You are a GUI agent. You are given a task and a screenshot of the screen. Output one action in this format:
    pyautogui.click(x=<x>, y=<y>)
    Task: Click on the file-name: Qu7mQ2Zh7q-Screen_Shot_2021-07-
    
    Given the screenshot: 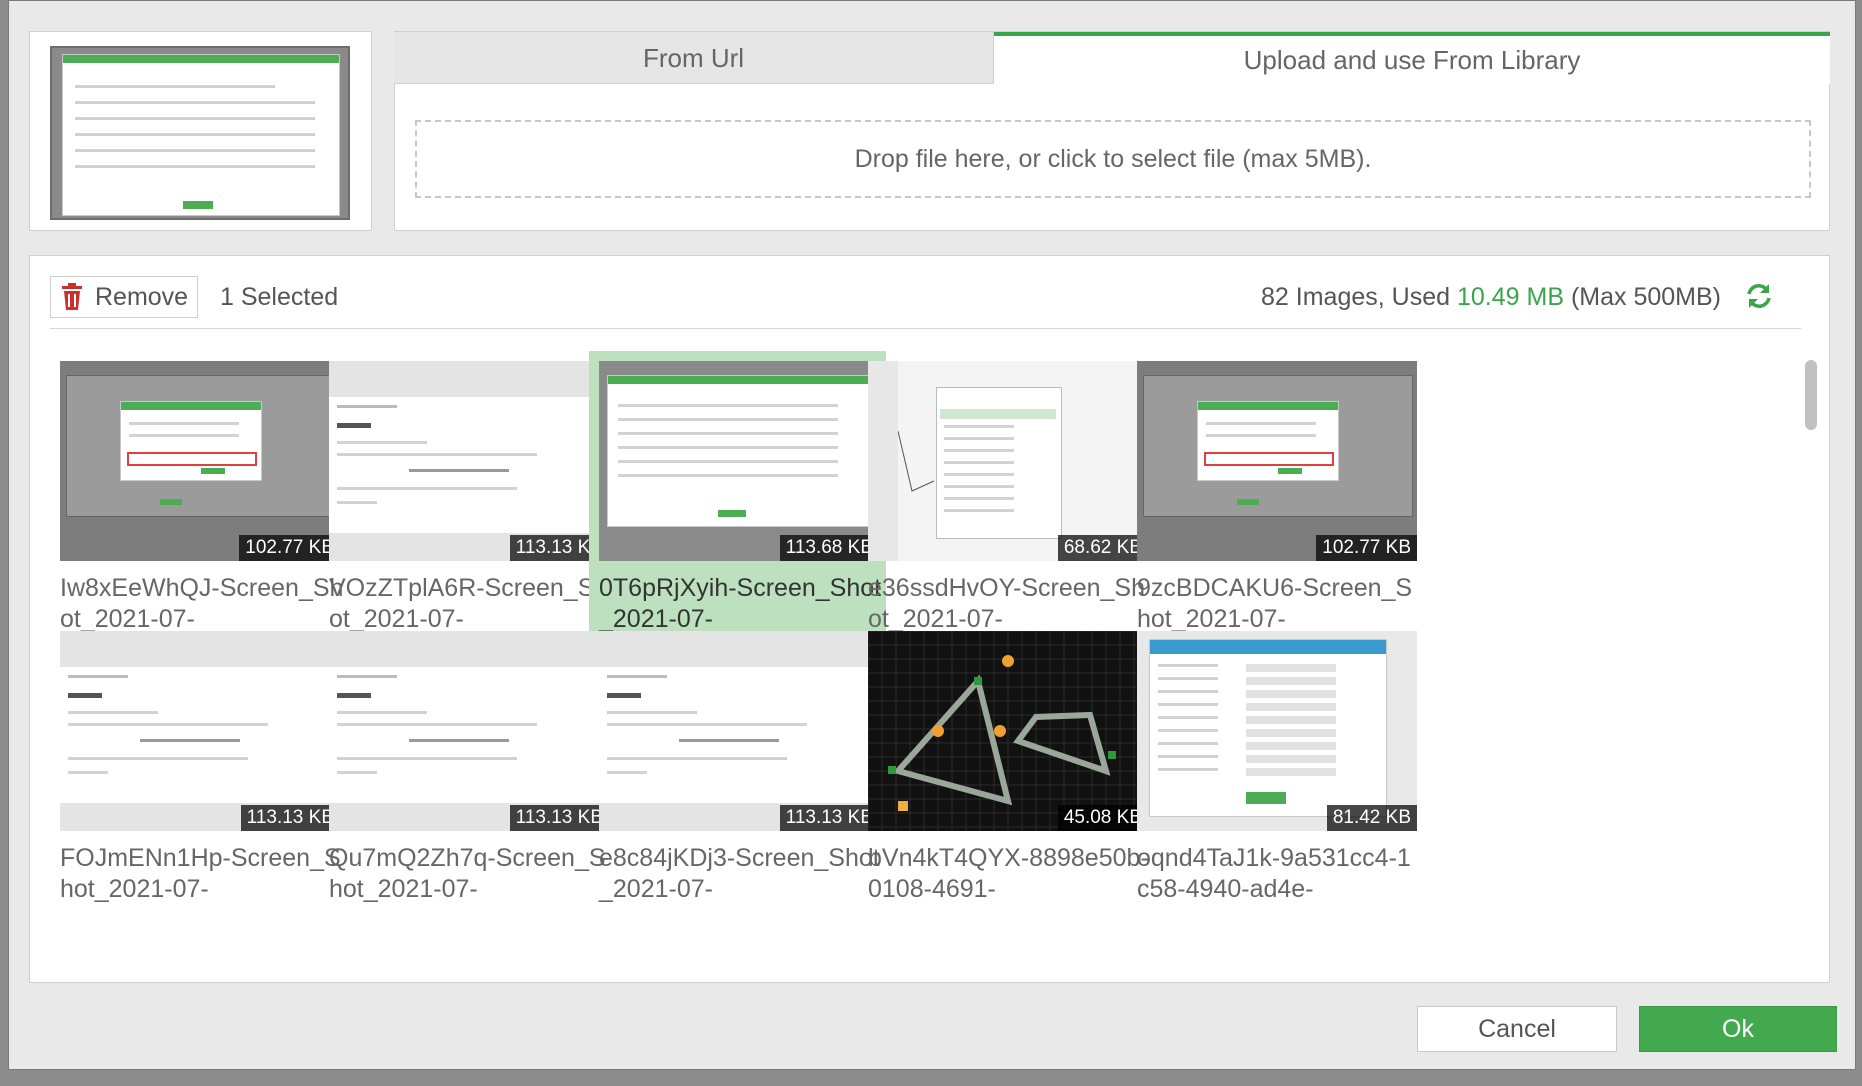 What is the action you would take?
    pyautogui.click(x=467, y=873)
    